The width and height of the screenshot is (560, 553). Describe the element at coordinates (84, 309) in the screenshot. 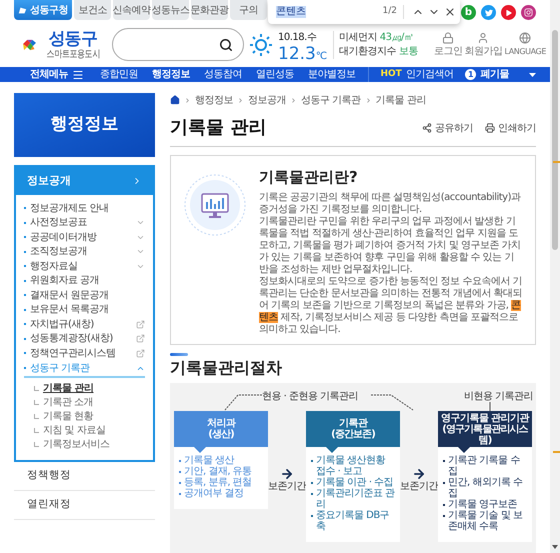

I see `submenu-item: 보유문서 목록공개` at that location.